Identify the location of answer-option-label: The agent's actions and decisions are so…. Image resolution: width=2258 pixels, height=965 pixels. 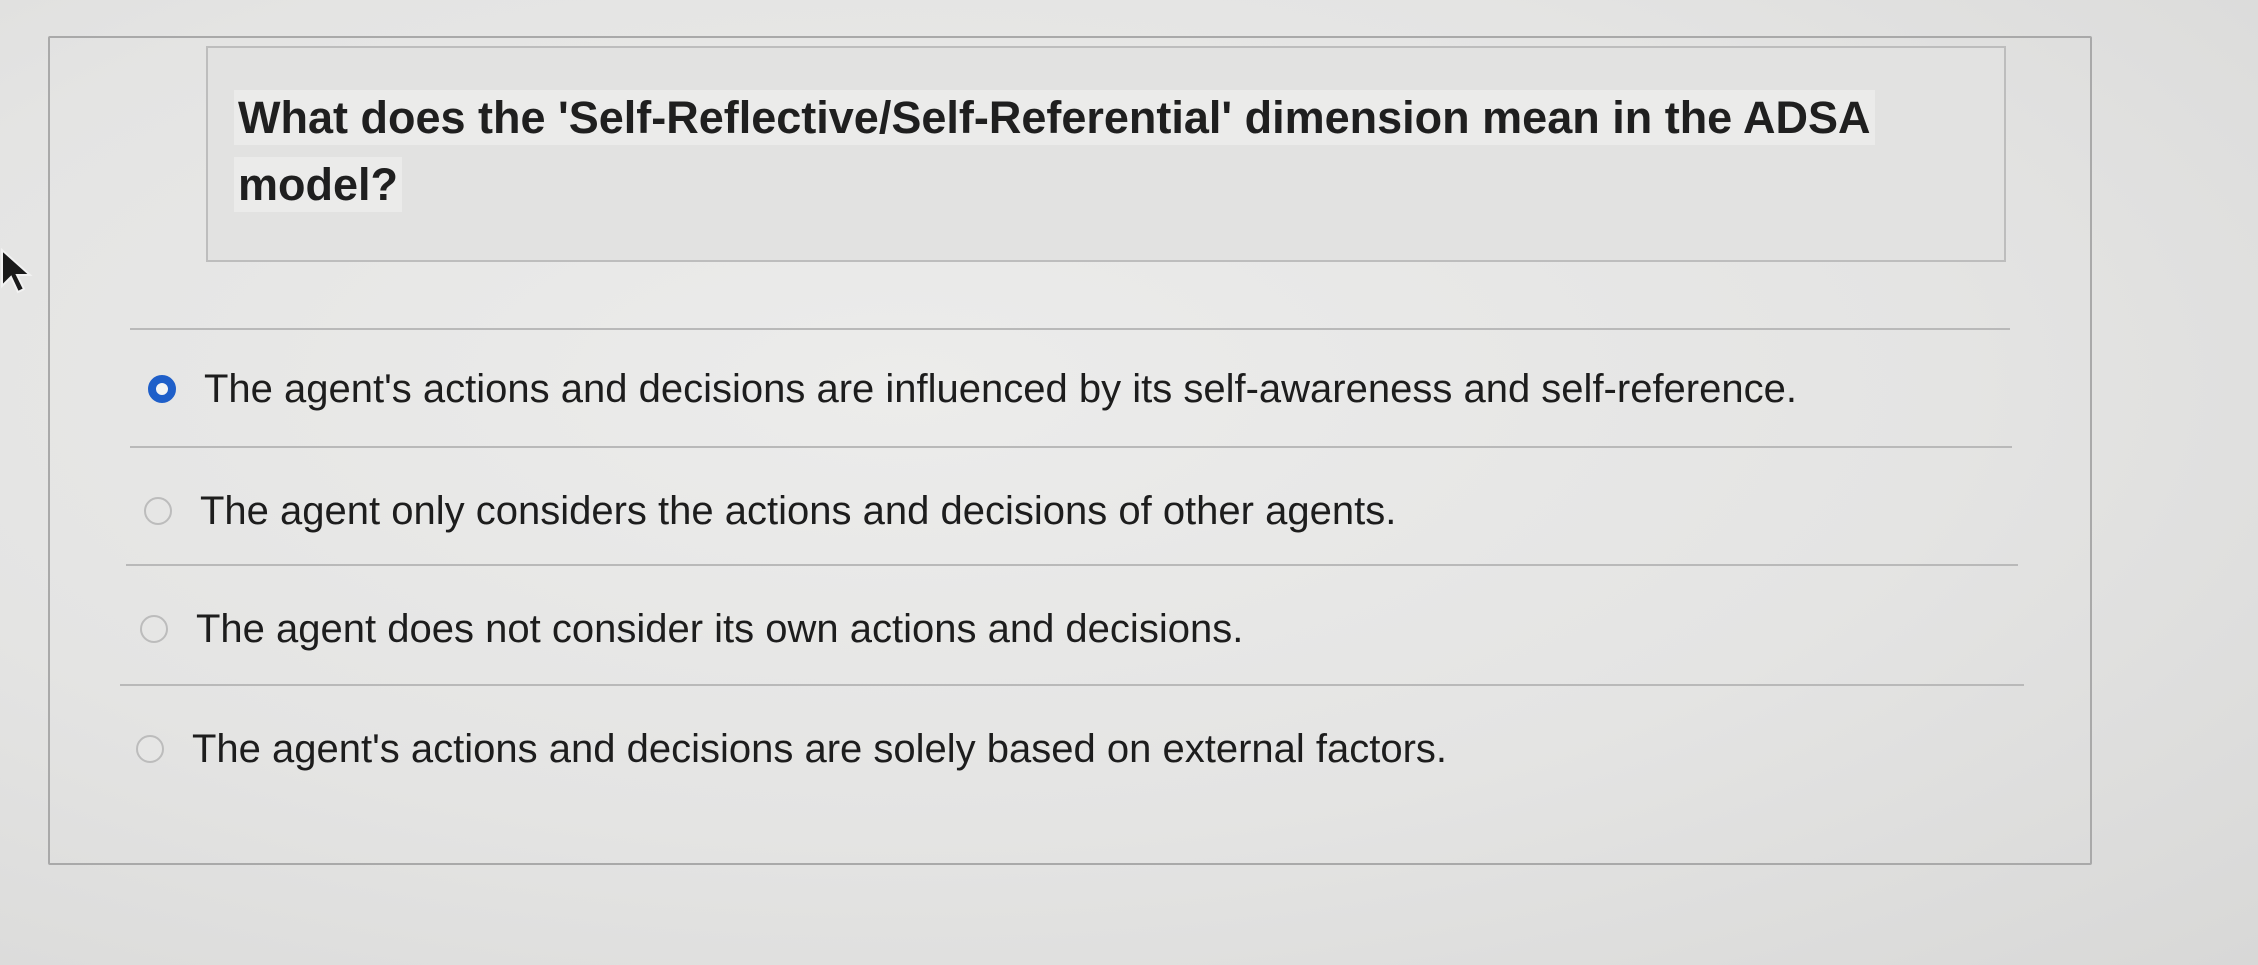
(820, 748).